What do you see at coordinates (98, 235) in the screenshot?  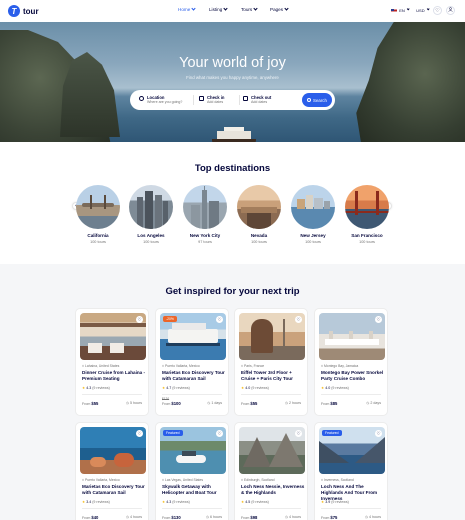 I see `destination-name: California` at bounding box center [98, 235].